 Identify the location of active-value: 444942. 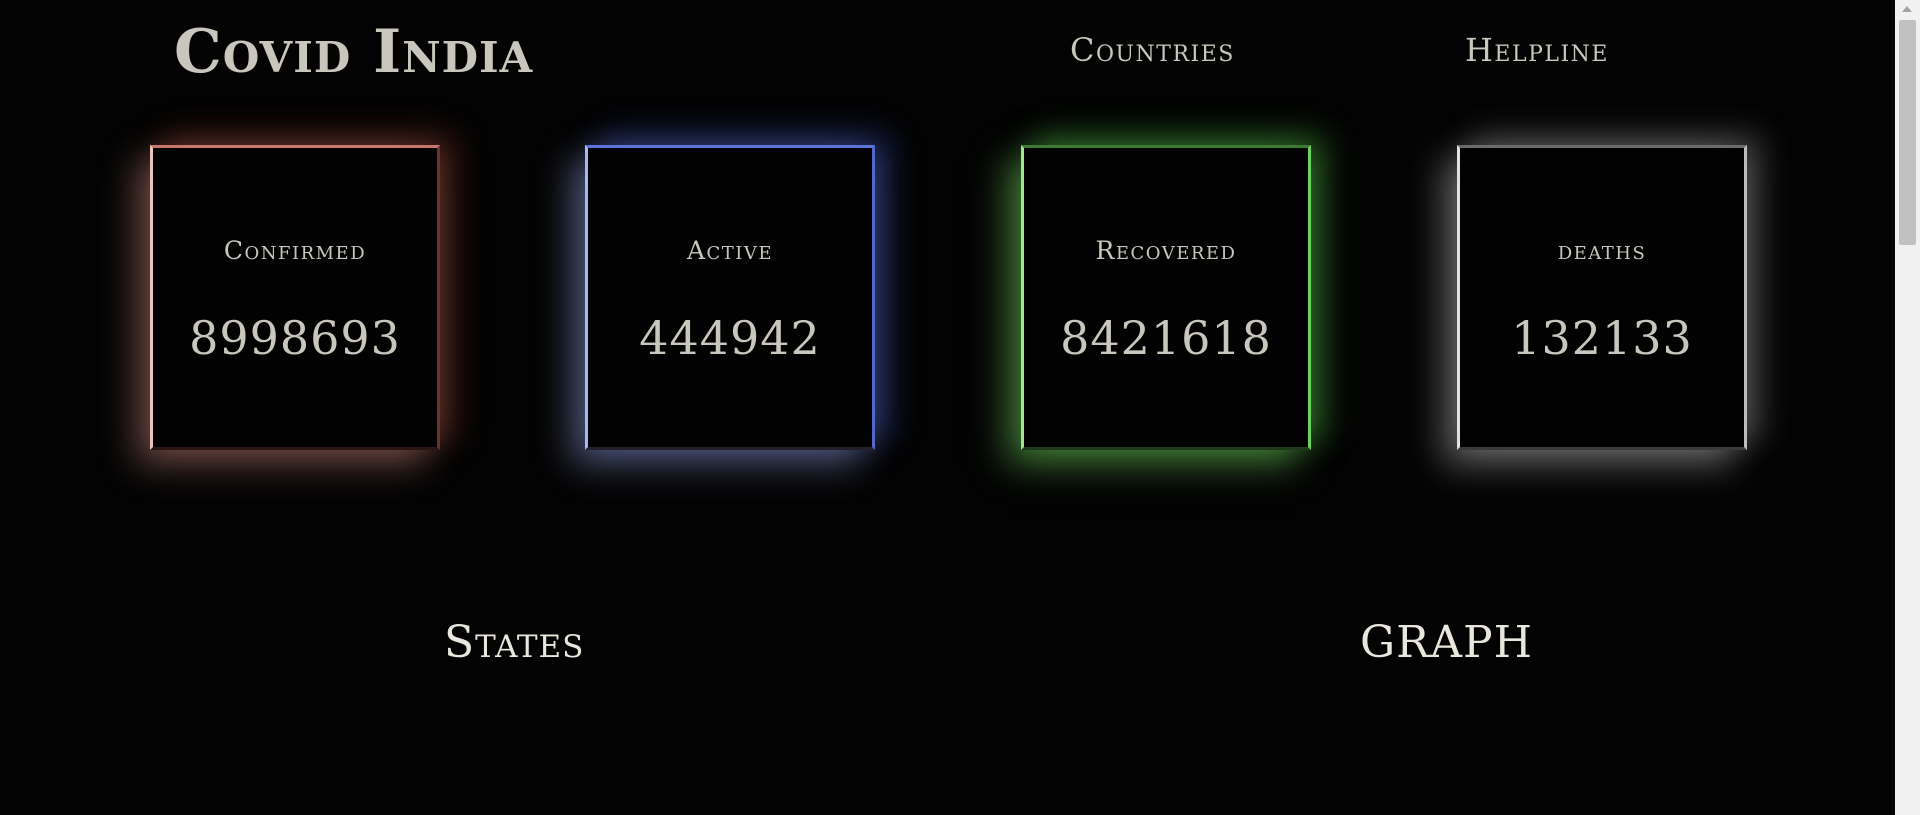
(730, 338).